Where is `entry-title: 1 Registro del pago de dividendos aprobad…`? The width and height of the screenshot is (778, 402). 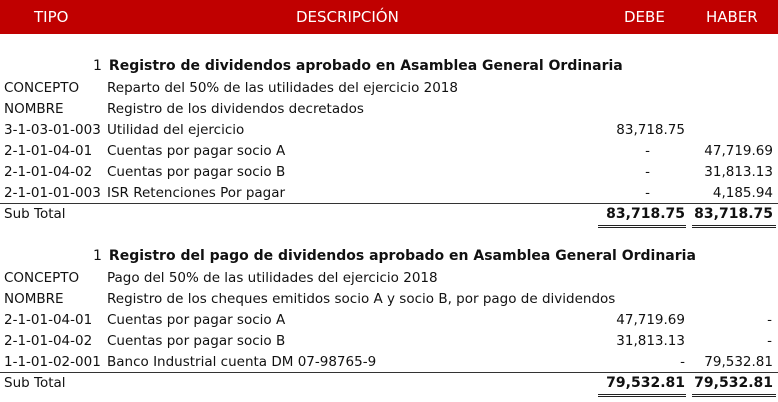
entry-title: 1 Registro del pago de dividendos aprobad… is located at coordinates (394, 259).